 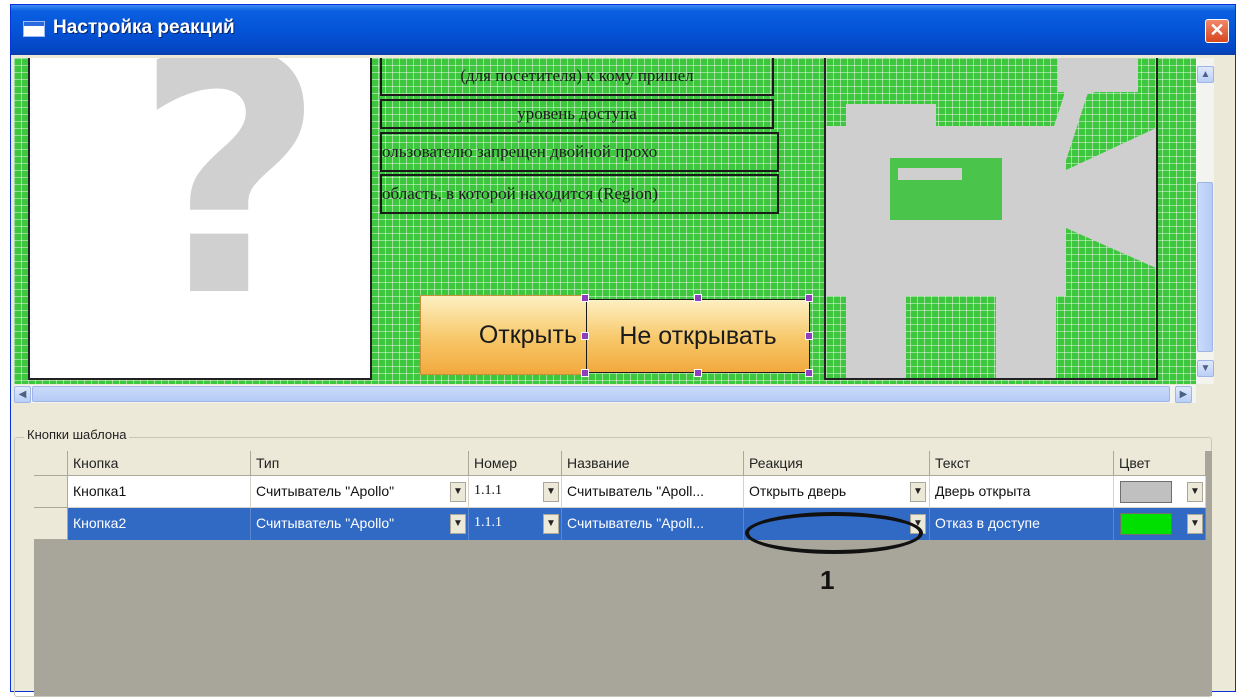 What do you see at coordinates (585, 336) in the screenshot?
I see `selection-handle-middle-left` at bounding box center [585, 336].